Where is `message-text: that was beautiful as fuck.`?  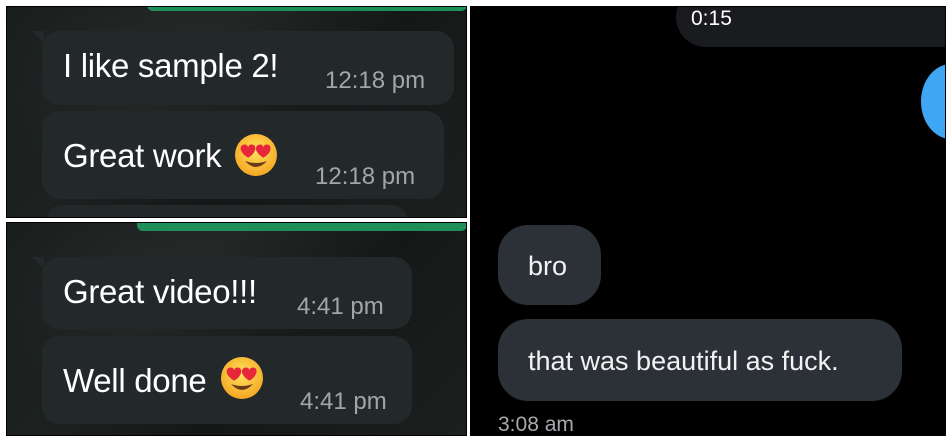 message-text: that was beautiful as fuck. is located at coordinates (683, 361).